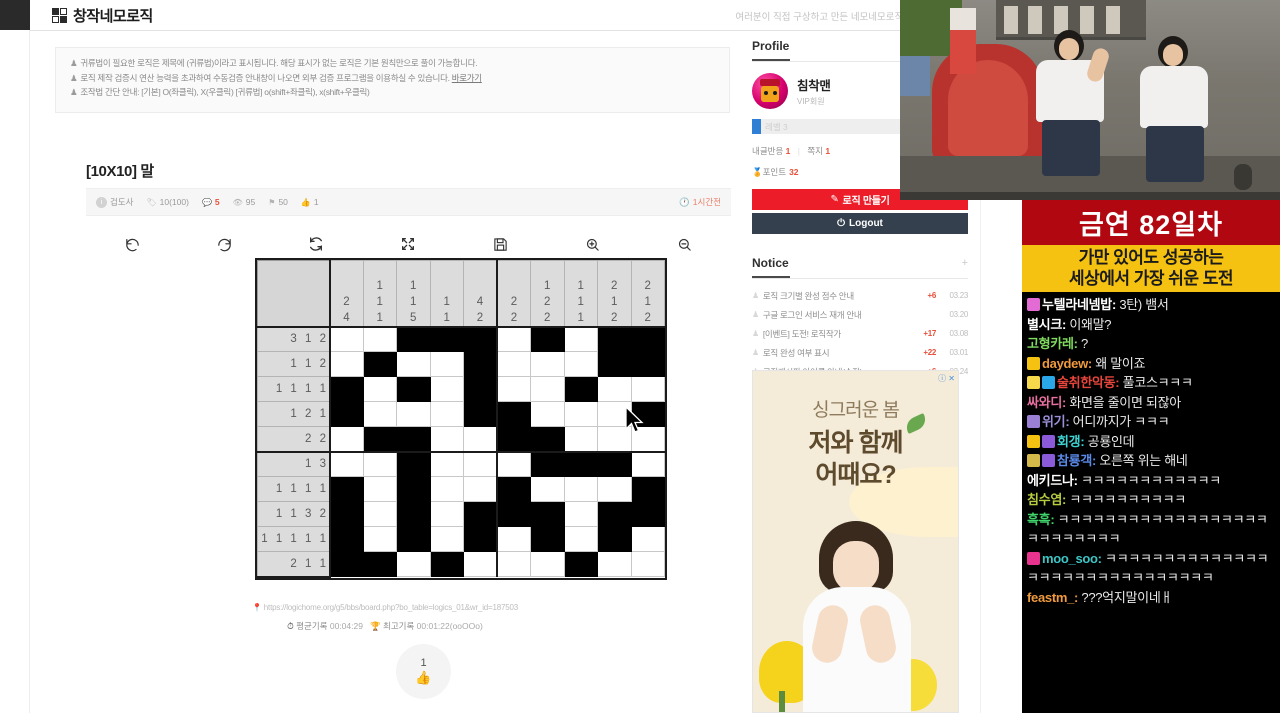 The width and height of the screenshot is (1280, 713). I want to click on notice-list-item: ♟ 구글 로그인 서비스 재개 안내 03.20, so click(860, 314).